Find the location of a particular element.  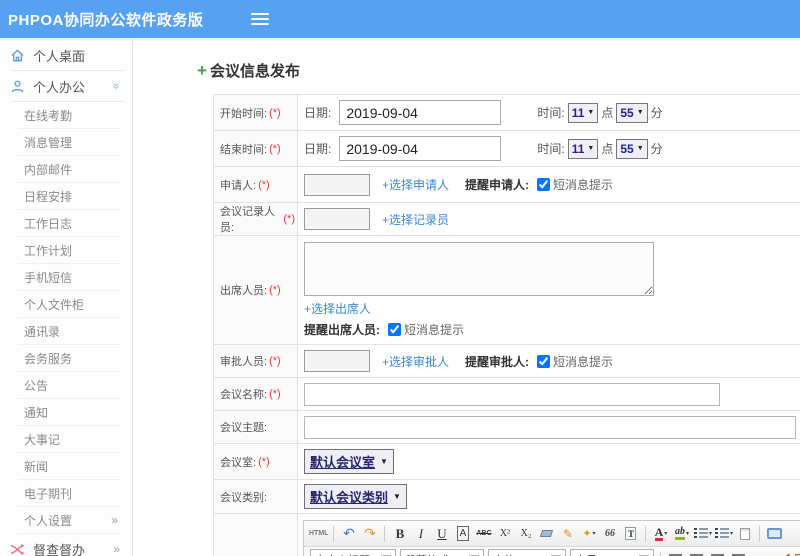

sidebar-item: 日程安排 is located at coordinates (69, 196).